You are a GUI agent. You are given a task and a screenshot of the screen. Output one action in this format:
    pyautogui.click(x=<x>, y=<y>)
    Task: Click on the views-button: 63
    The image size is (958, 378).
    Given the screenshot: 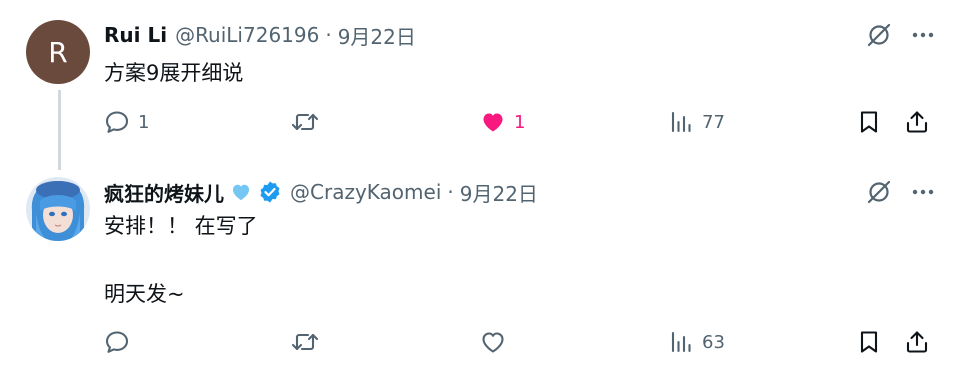 What is the action you would take?
    pyautogui.click(x=696, y=342)
    